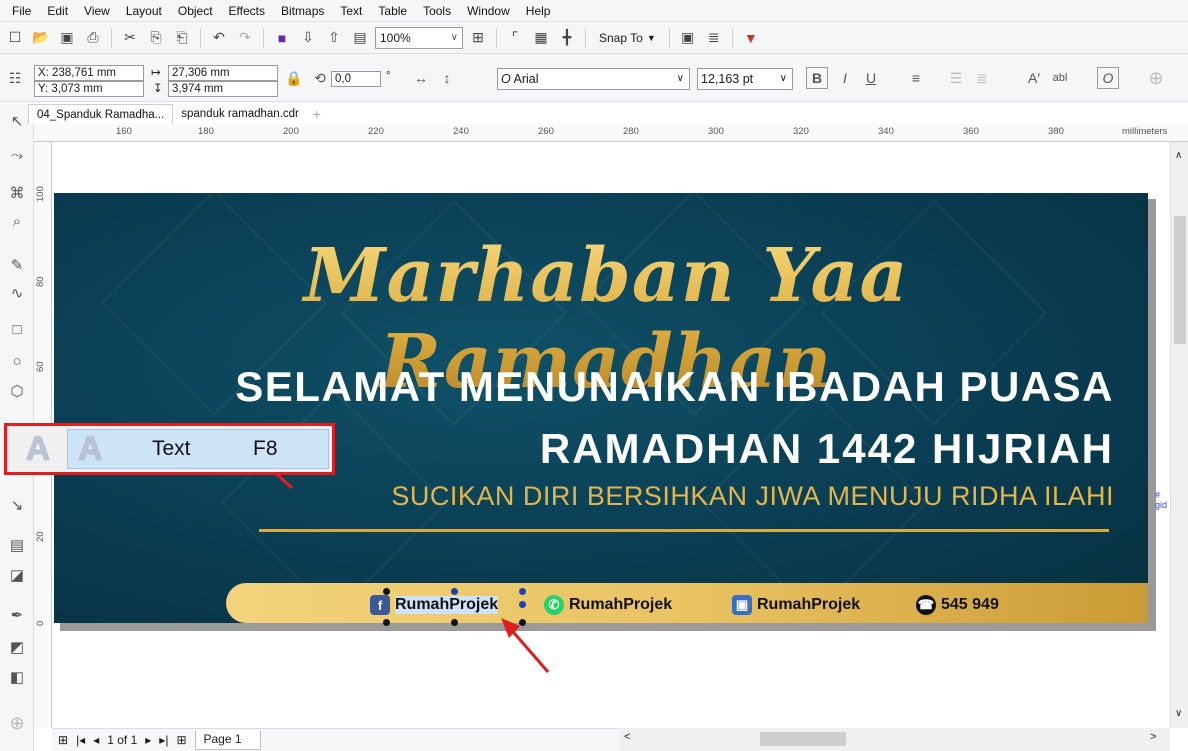  I want to click on cut-icon: ✂, so click(130, 38).